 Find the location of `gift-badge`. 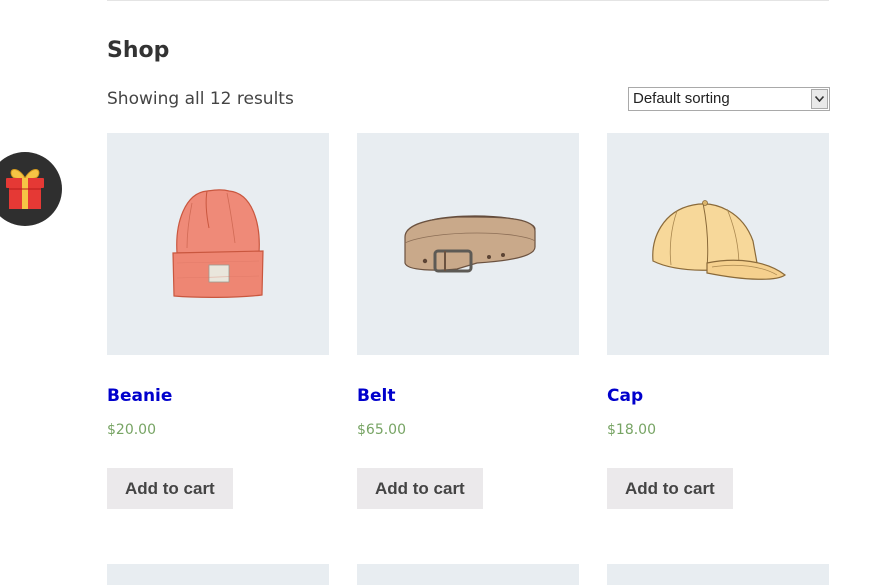

gift-badge is located at coordinates (31, 189).